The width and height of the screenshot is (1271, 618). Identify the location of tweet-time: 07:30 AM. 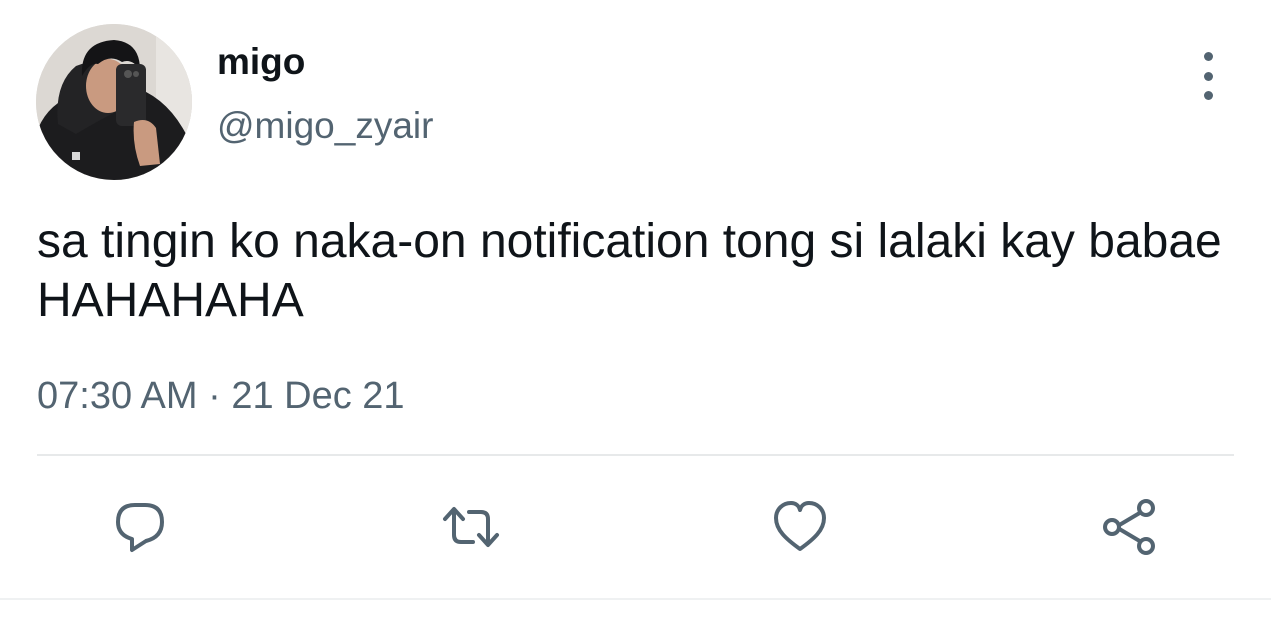
(117, 396).